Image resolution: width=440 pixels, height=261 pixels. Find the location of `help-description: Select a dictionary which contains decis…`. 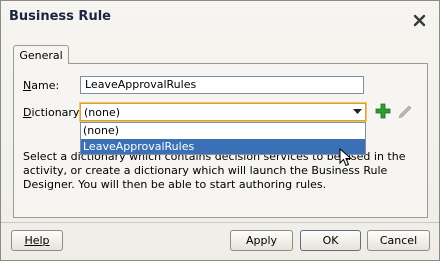

help-description: Select a dictionary which contains decis… is located at coordinates (214, 170).